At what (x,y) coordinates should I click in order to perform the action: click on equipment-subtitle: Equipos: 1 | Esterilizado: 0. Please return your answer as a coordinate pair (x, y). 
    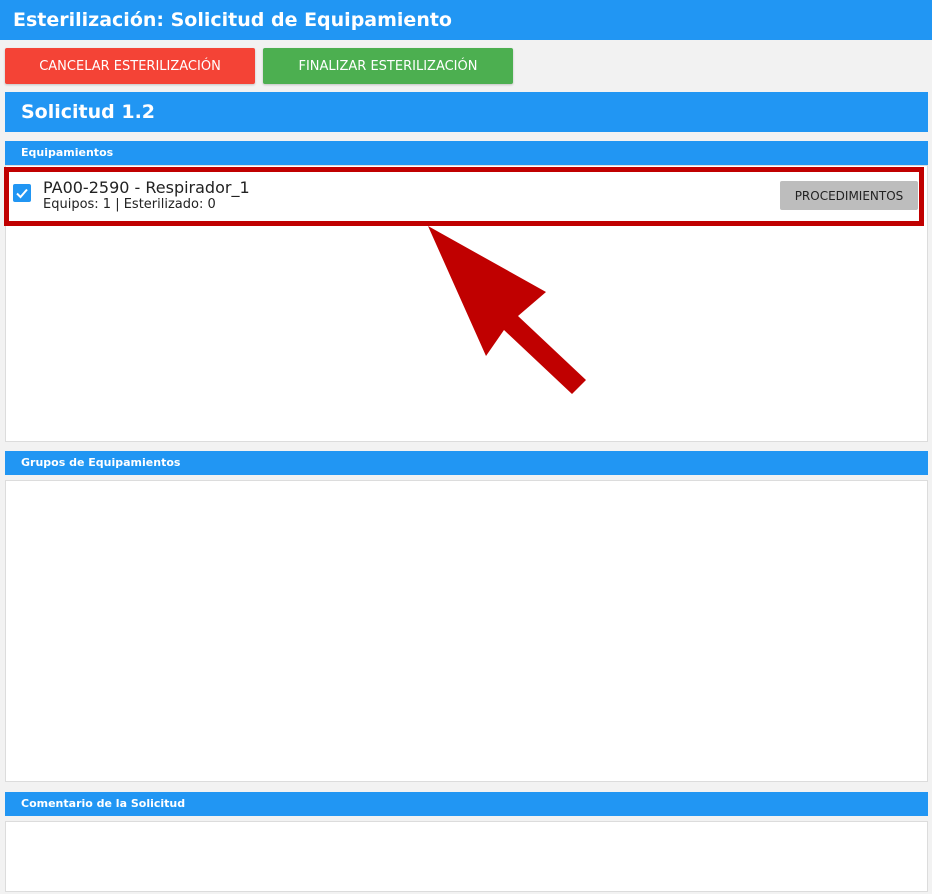
    Looking at the image, I should click on (129, 204).